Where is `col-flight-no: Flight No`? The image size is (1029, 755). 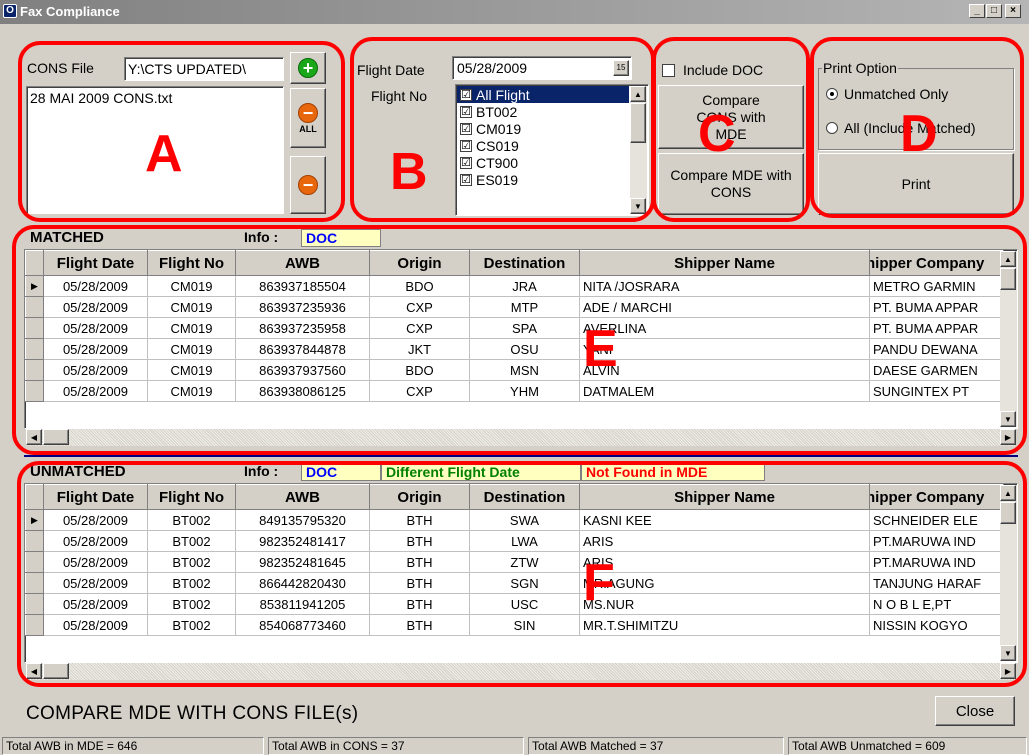 col-flight-no: Flight No is located at coordinates (191, 497).